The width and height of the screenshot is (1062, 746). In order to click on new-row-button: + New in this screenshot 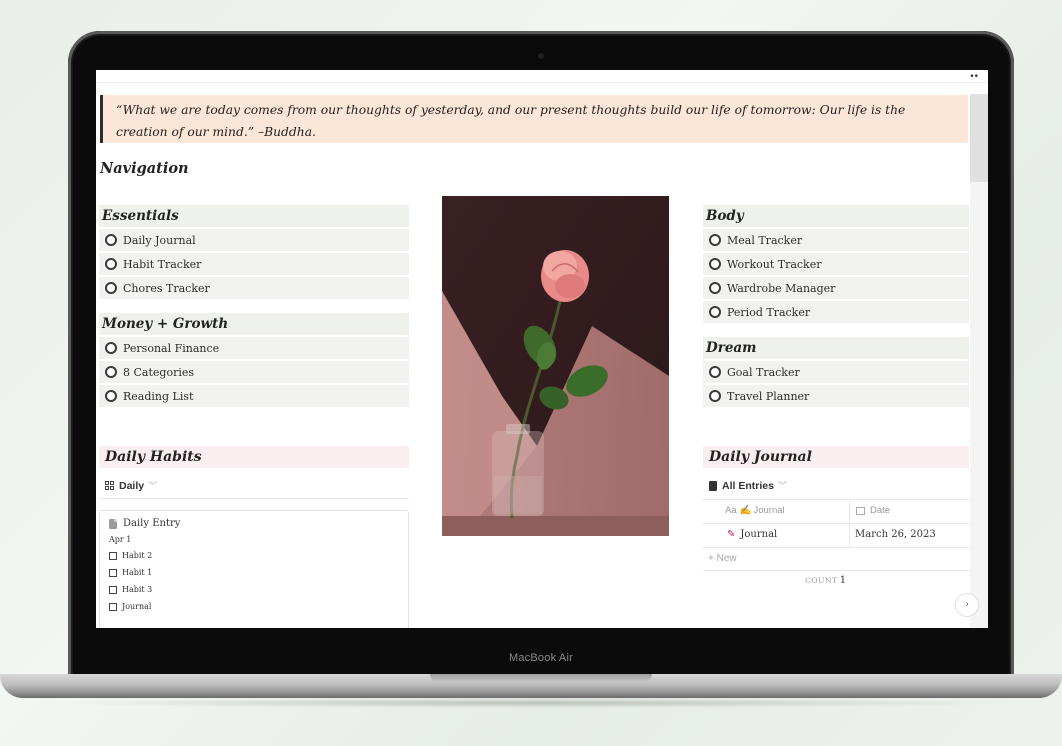, I will do `click(722, 558)`.